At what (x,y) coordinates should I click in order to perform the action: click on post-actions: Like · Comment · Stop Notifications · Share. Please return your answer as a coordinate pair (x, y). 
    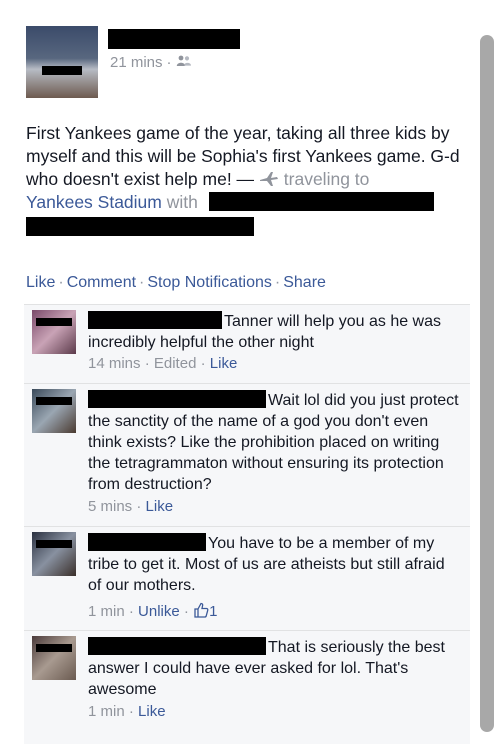
    Looking at the image, I should click on (176, 283).